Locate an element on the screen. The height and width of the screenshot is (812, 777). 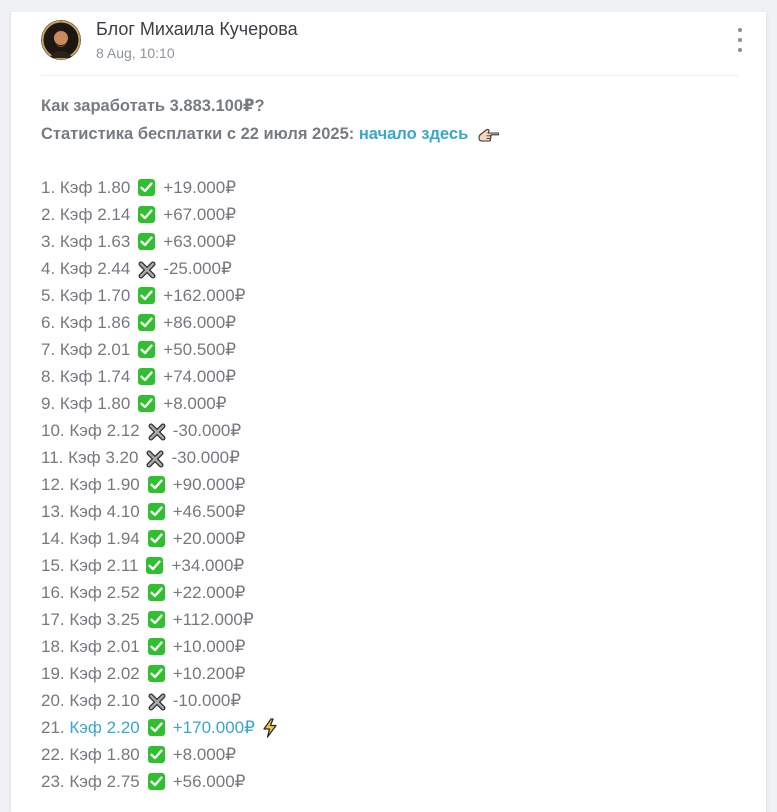
row-kef: Кэф 1.70 is located at coordinates (95, 295).